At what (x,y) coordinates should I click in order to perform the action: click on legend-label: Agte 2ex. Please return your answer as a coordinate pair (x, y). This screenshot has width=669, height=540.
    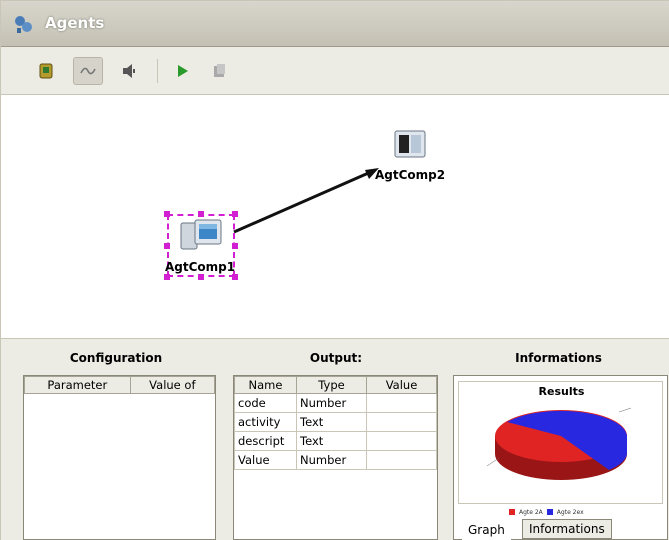
    Looking at the image, I should click on (570, 512).